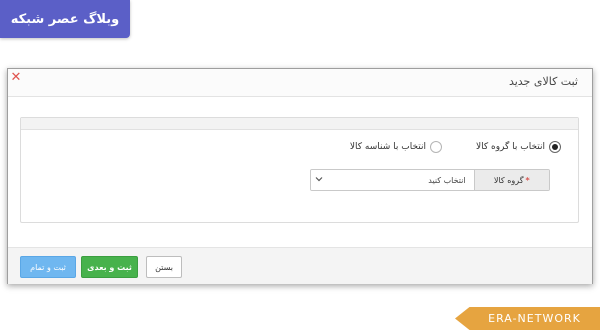  I want to click on close-icon: ✕, so click(16, 78).